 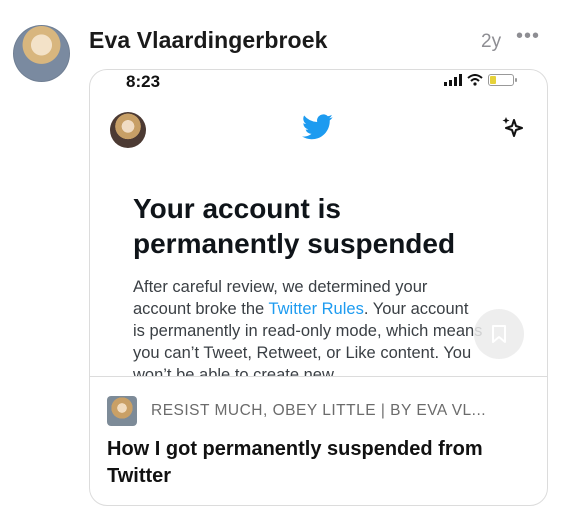 I want to click on sparkle-icon, so click(x=512, y=127).